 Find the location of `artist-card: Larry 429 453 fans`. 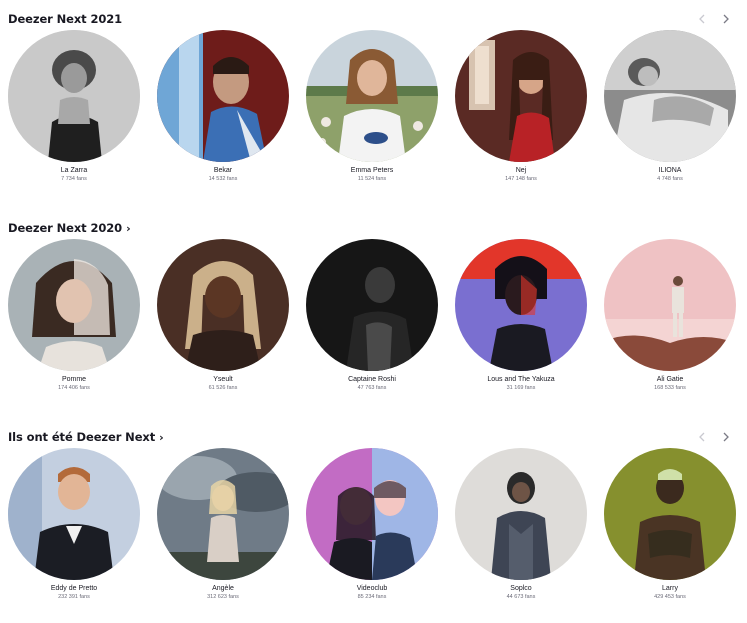

artist-card: Larry 429 453 fans is located at coordinates (670, 524).